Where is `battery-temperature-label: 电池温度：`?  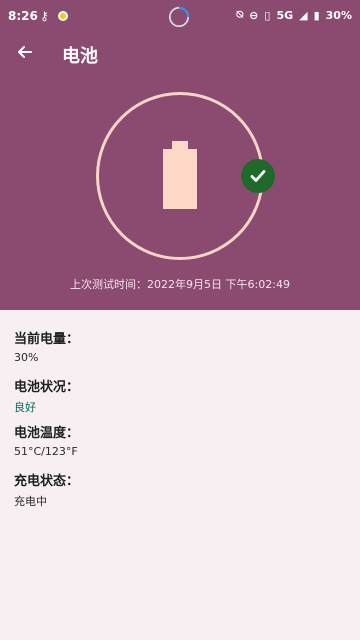
battery-temperature-label: 电池温度： is located at coordinates (47, 433).